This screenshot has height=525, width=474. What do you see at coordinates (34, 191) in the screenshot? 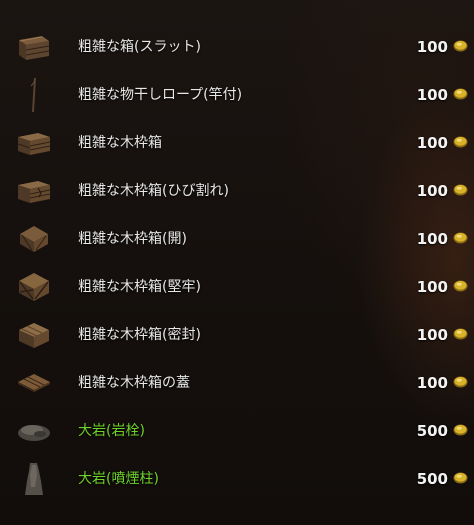
I see `cracked-crate-icon` at bounding box center [34, 191].